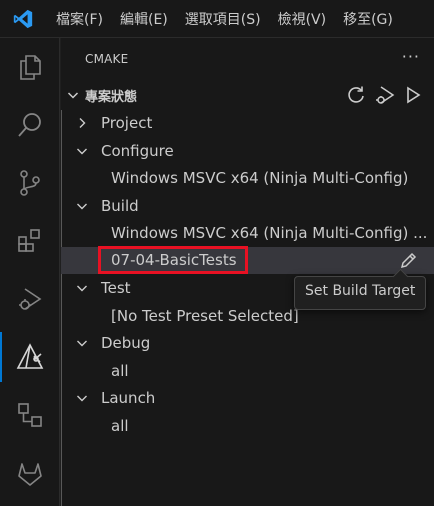  Describe the element at coordinates (30, 183) in the screenshot. I see `source-control-icon` at that location.